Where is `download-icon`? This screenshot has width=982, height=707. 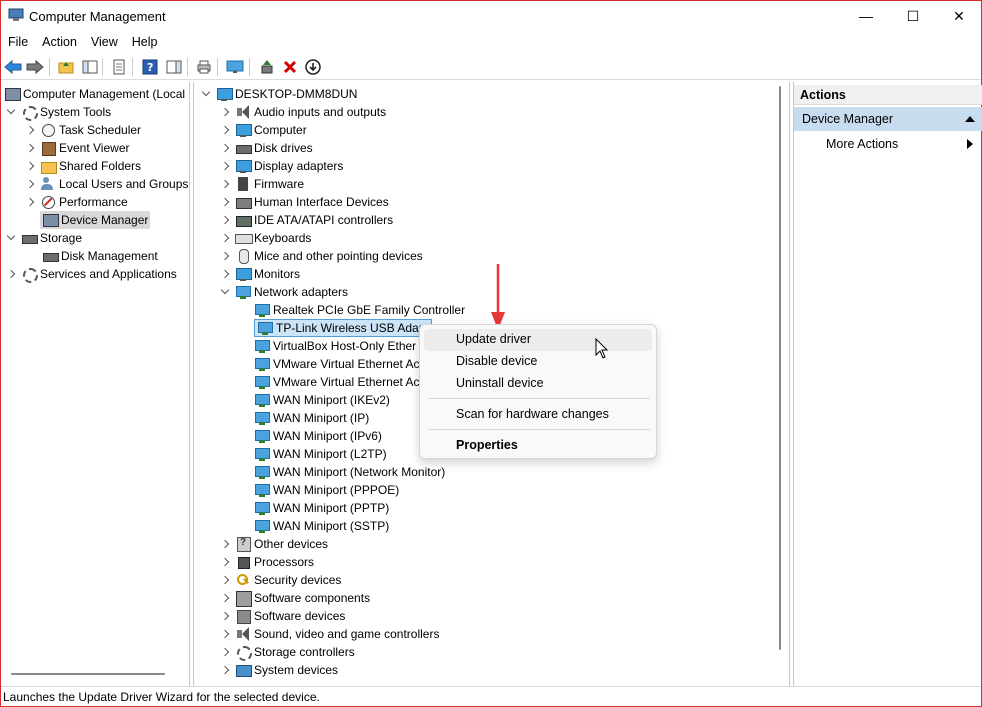
download-icon is located at coordinates (313, 67).